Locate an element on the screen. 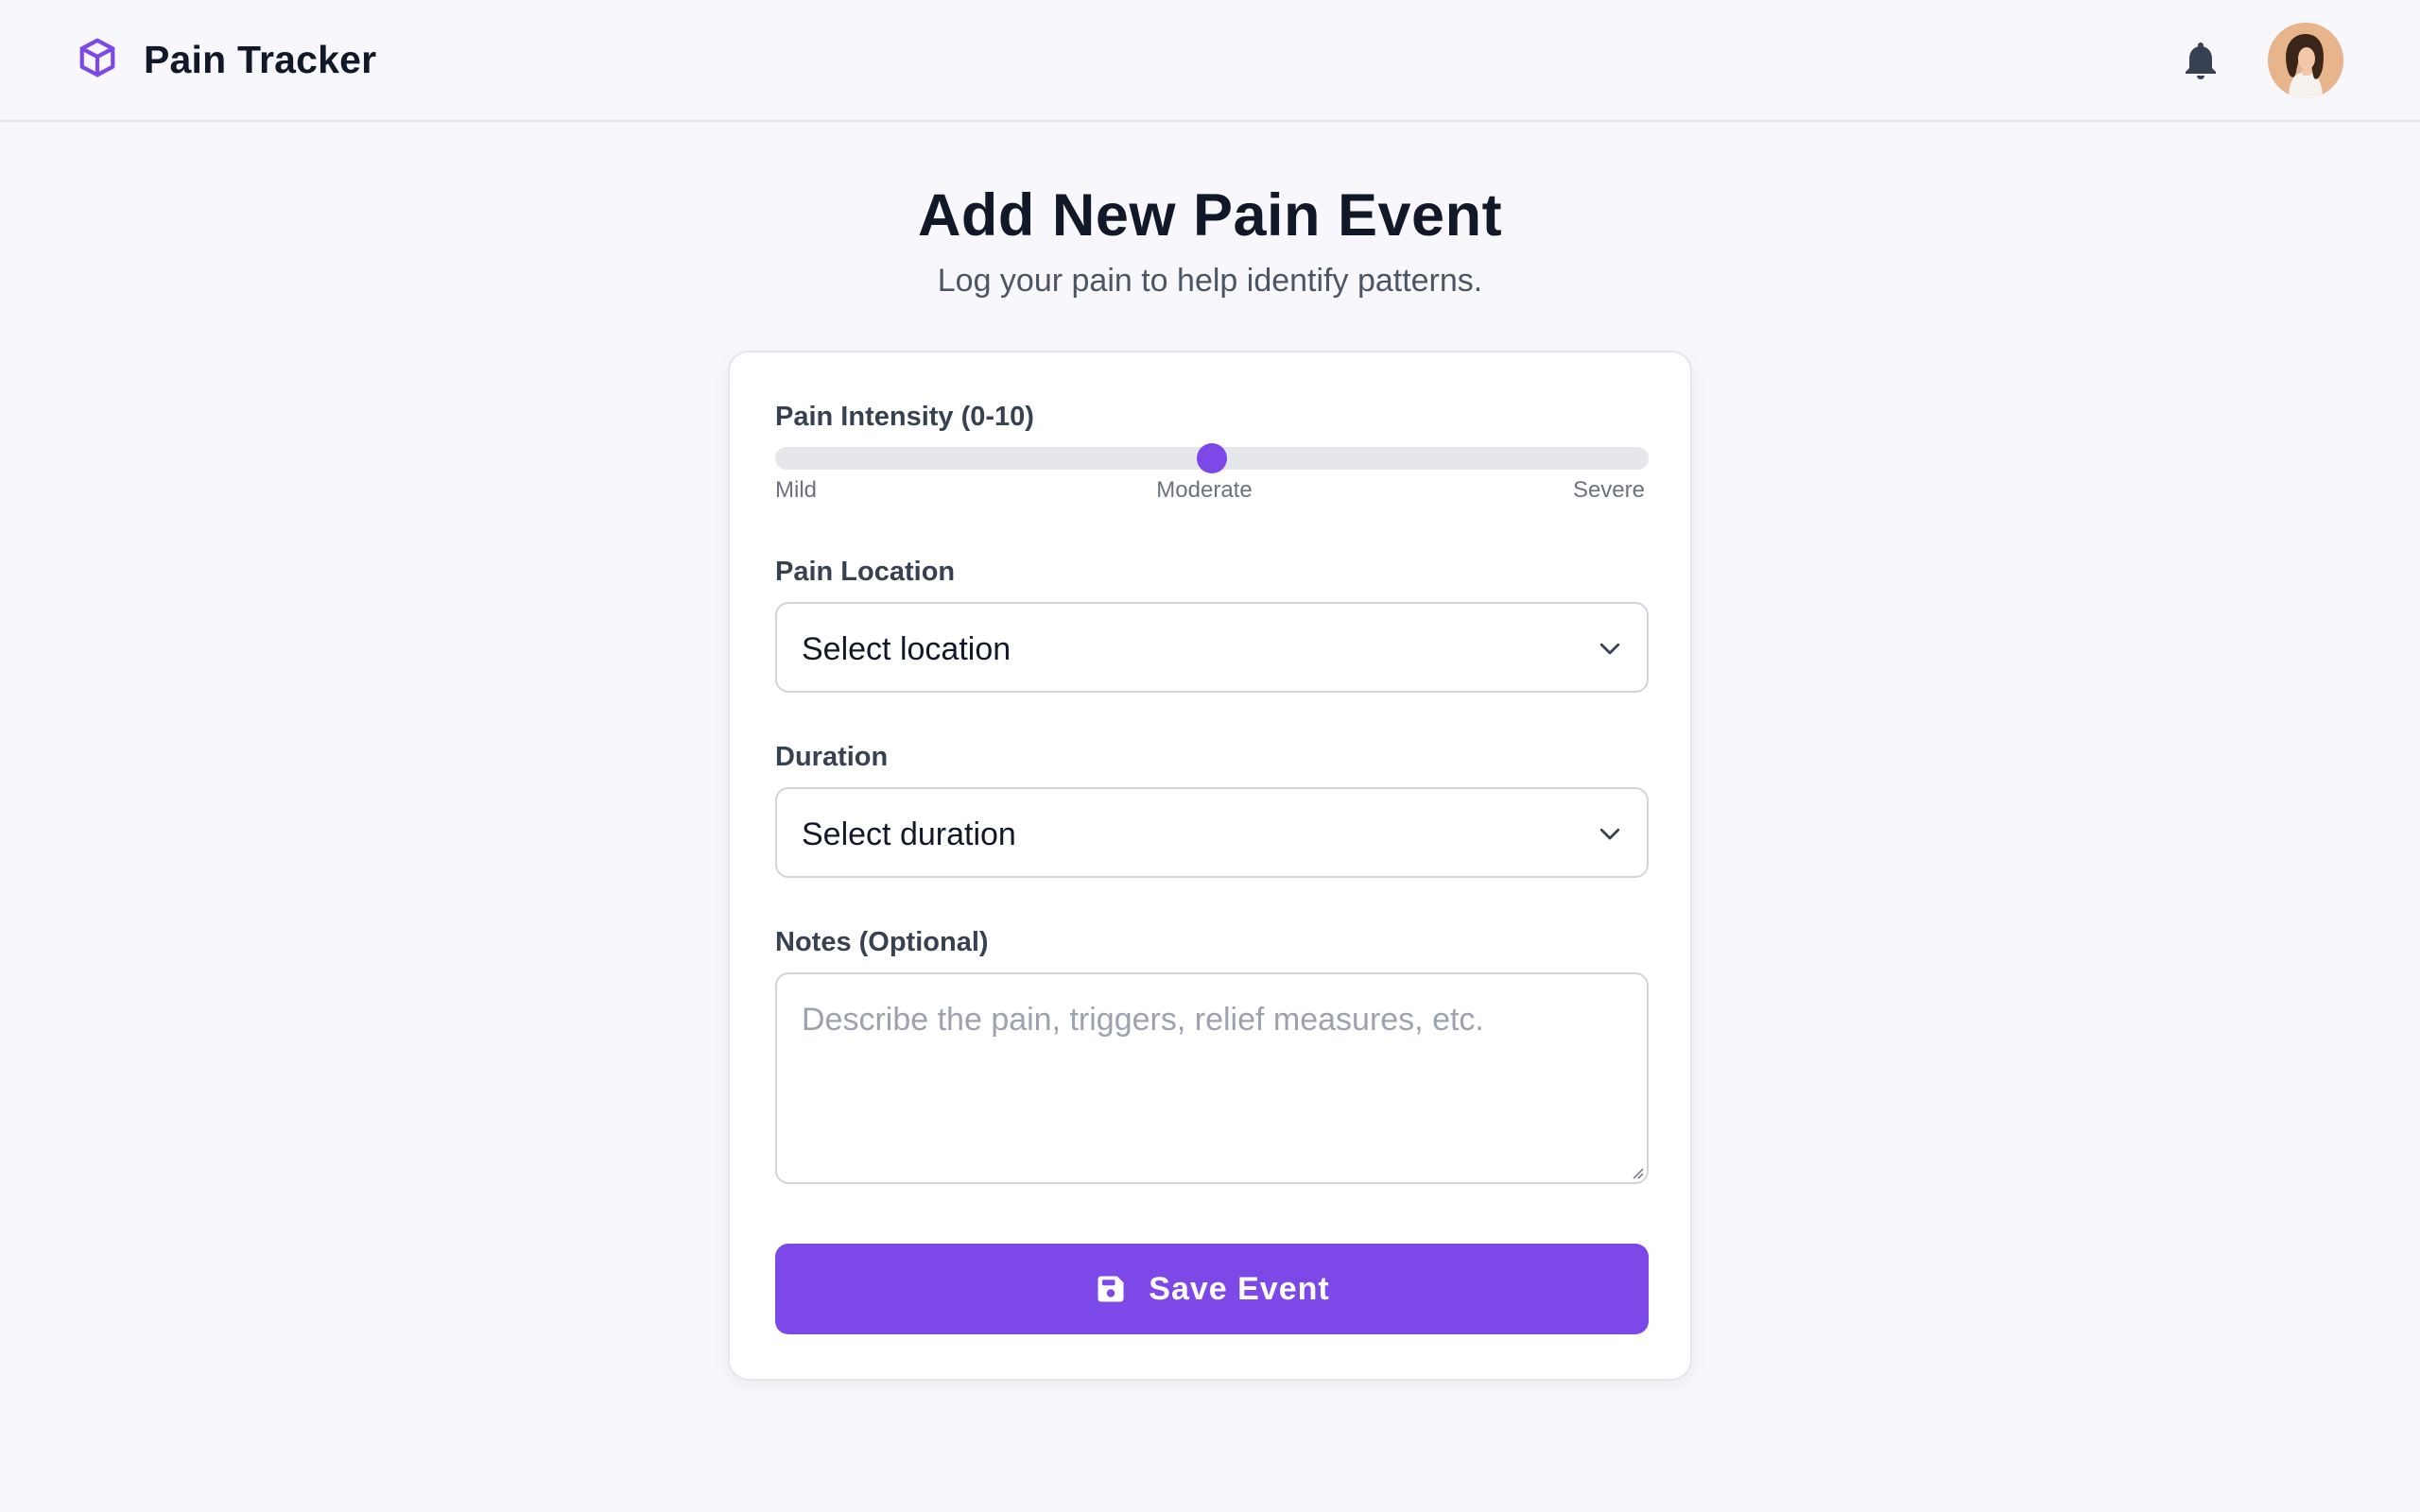 This screenshot has height=1512, width=2420. scale-label-mild: Mild is located at coordinates (796, 490).